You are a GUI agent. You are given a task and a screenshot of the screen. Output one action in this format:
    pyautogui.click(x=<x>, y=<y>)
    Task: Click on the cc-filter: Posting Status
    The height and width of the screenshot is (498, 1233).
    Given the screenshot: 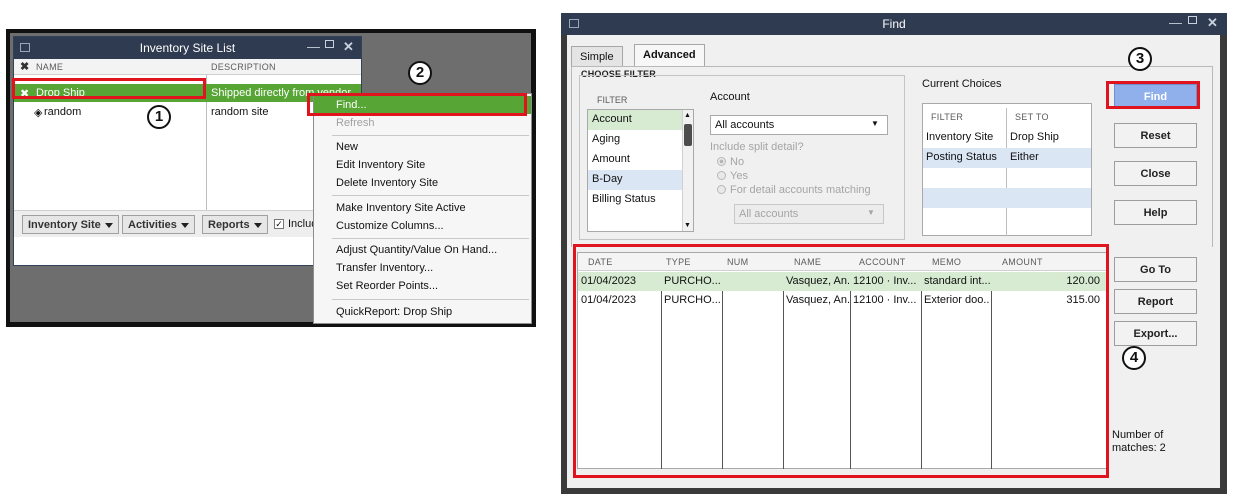 What is the action you would take?
    pyautogui.click(x=961, y=157)
    